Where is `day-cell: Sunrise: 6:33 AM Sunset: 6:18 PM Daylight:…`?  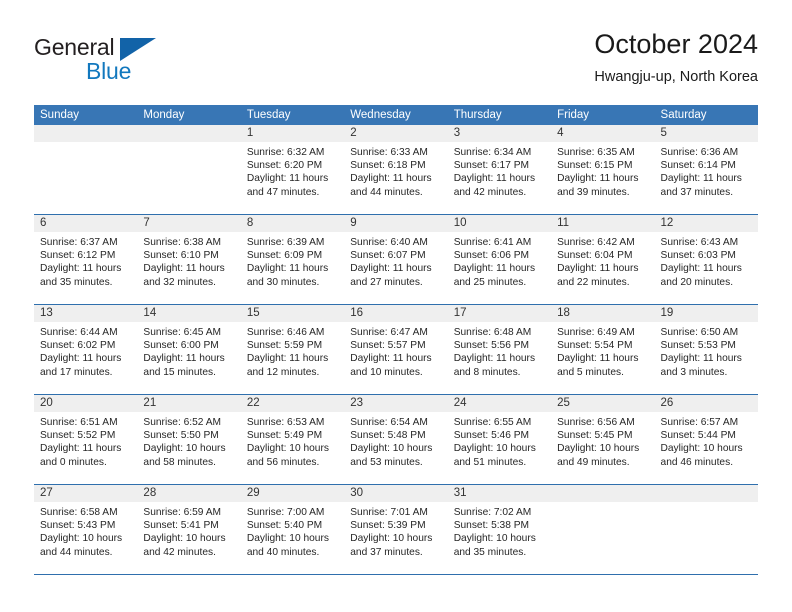
day-cell: Sunrise: 6:33 AM Sunset: 6:18 PM Daylight:… is located at coordinates (395, 178).